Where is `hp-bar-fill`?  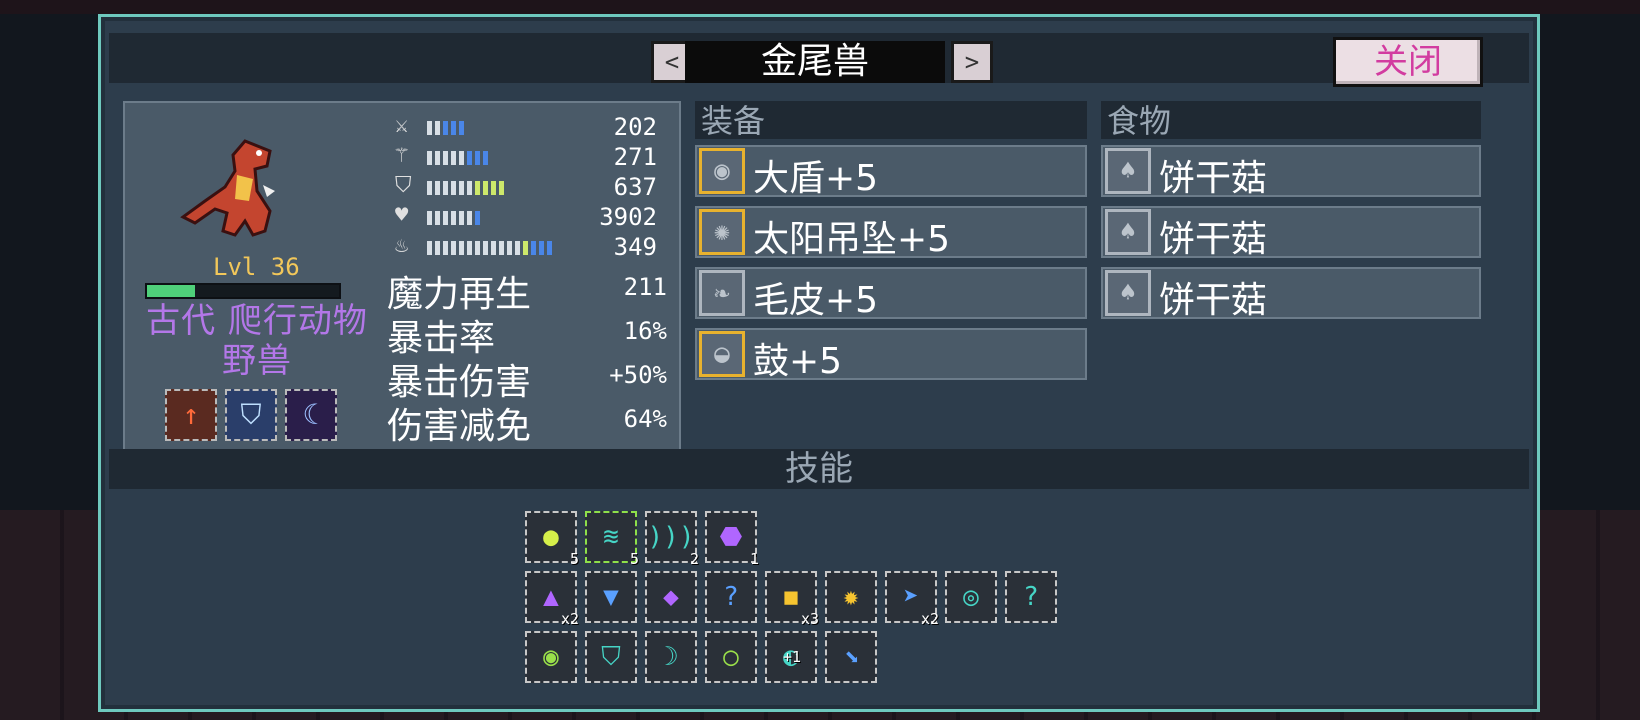 hp-bar-fill is located at coordinates (171, 291).